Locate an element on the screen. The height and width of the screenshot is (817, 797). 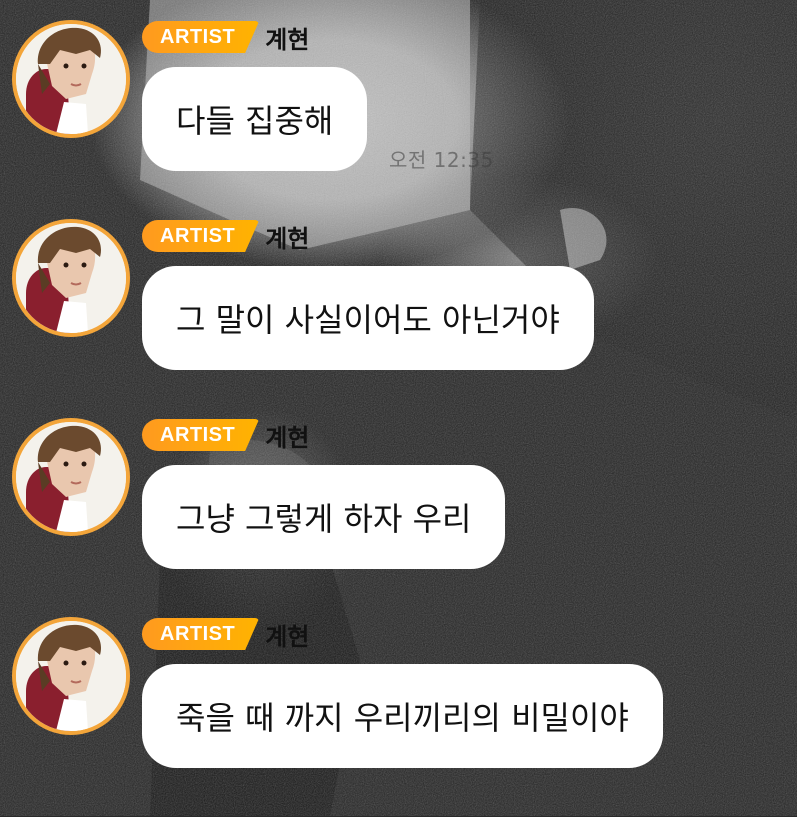
message-bubble: 다들 집중해 is located at coordinates (255, 119).